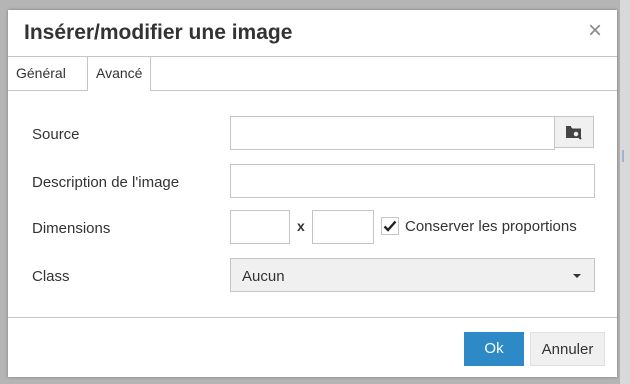  I want to click on dialog-header: Insérer/modifier une image ×, so click(312, 33).